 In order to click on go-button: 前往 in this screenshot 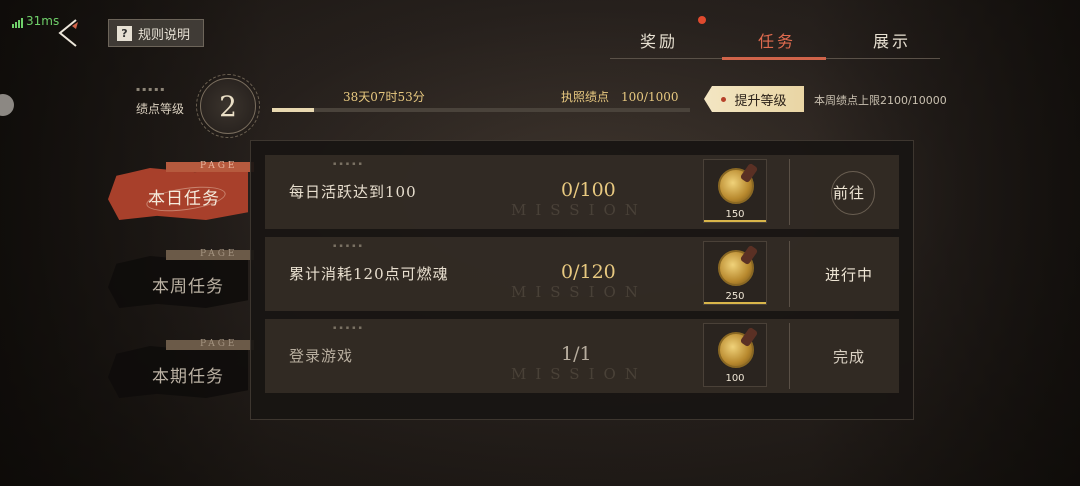, I will do `click(849, 193)`.